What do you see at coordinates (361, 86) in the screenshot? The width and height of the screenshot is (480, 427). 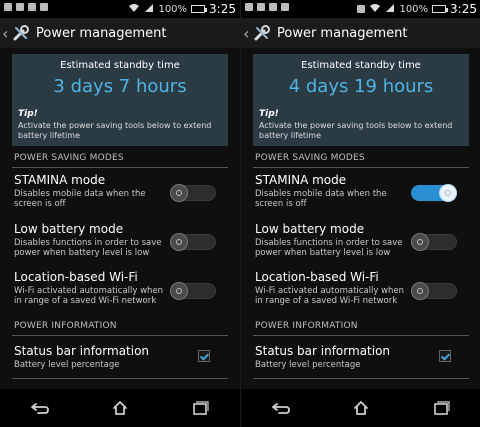 I see `standby-value: 4 days 19 hours` at bounding box center [361, 86].